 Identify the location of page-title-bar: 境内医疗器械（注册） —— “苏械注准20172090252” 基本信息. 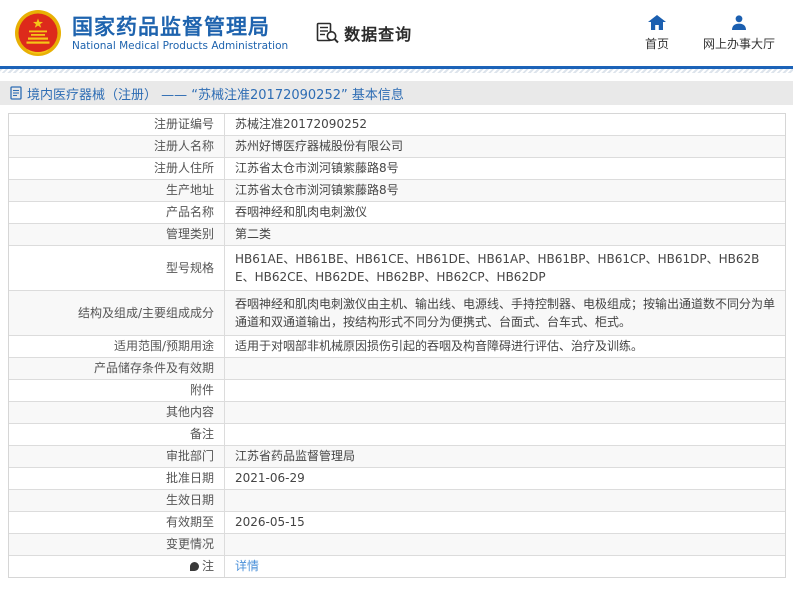
(396, 93).